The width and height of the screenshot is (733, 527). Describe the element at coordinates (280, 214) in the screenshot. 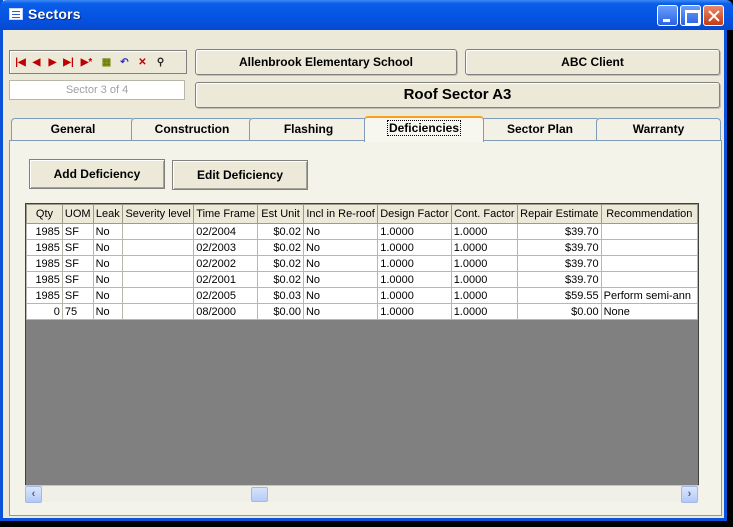

I see `column-header: Est Unit` at that location.